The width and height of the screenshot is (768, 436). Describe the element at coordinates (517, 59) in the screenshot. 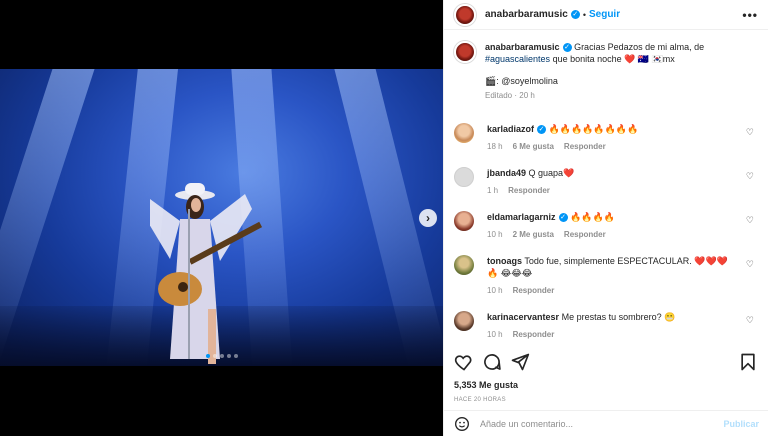

I see `hashtag-link: #aguascalientes` at that location.